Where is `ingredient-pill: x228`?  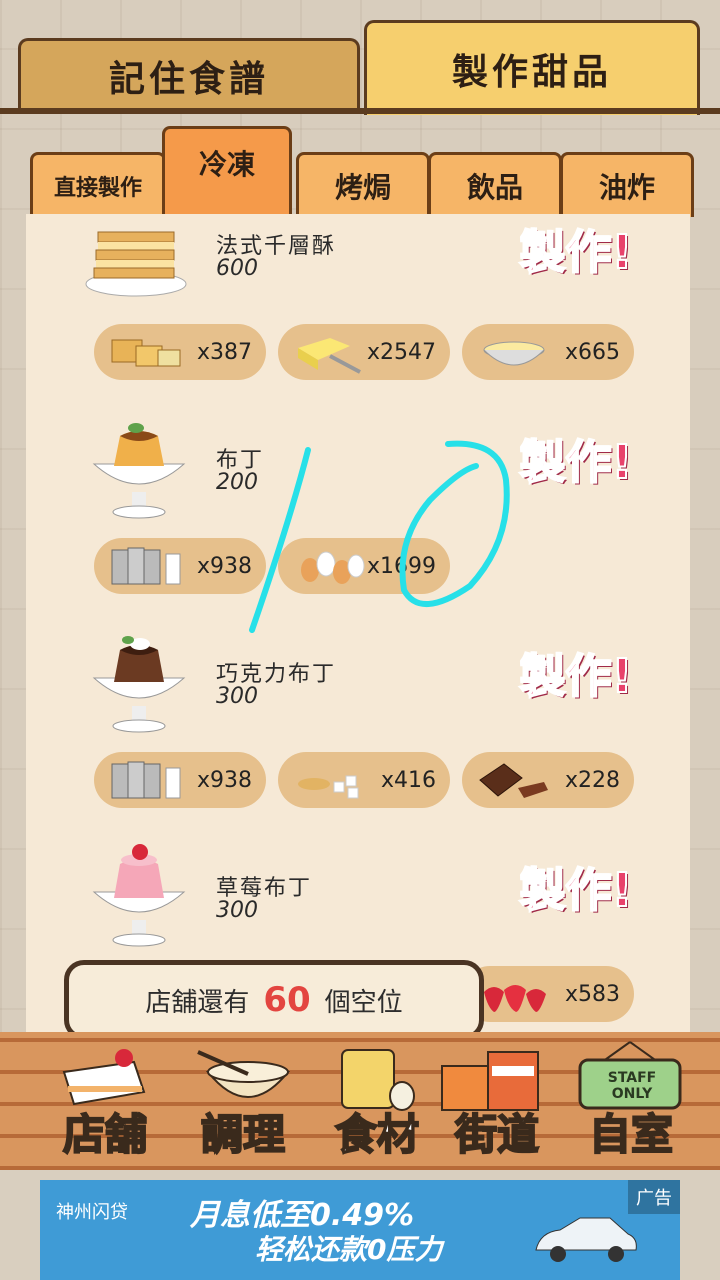 ingredient-pill: x228 is located at coordinates (548, 780).